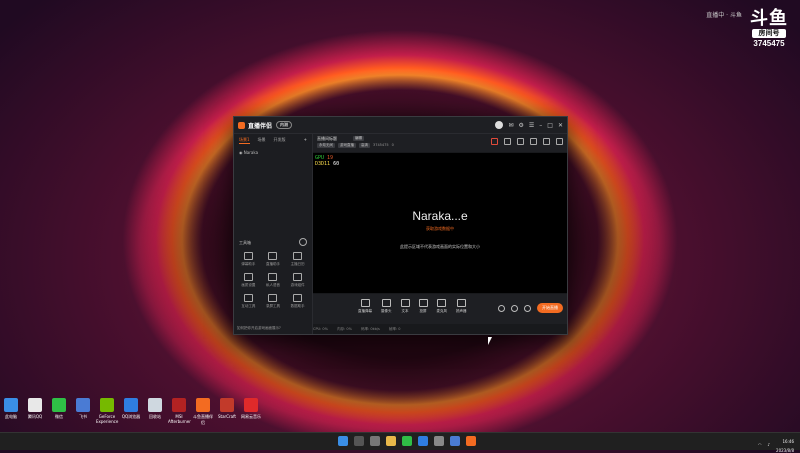  What do you see at coordinates (760, 444) in the screenshot?
I see `wifi-icon: ◠` at bounding box center [760, 444].